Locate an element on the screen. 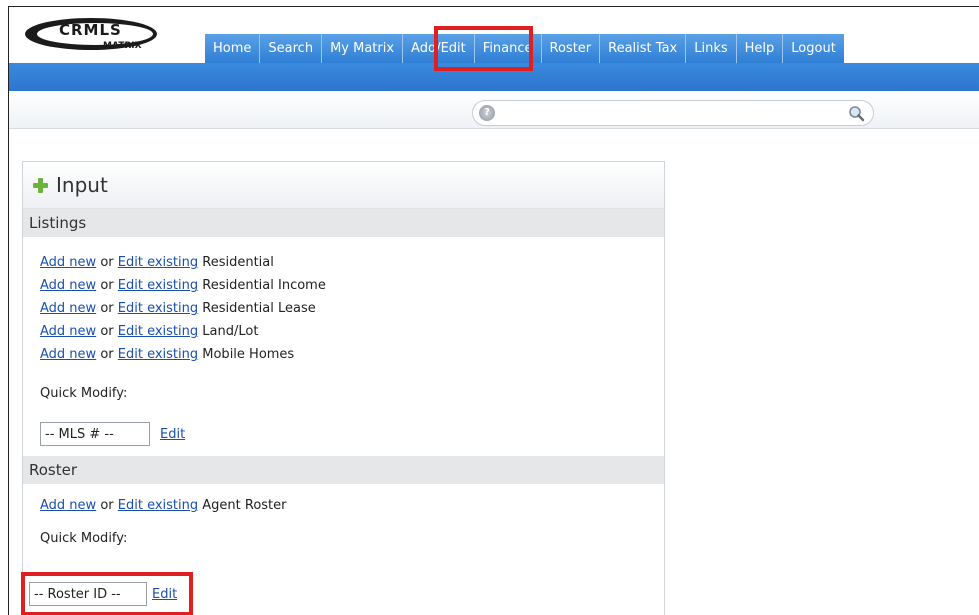 The image size is (979, 615). search-icon is located at coordinates (856, 113).